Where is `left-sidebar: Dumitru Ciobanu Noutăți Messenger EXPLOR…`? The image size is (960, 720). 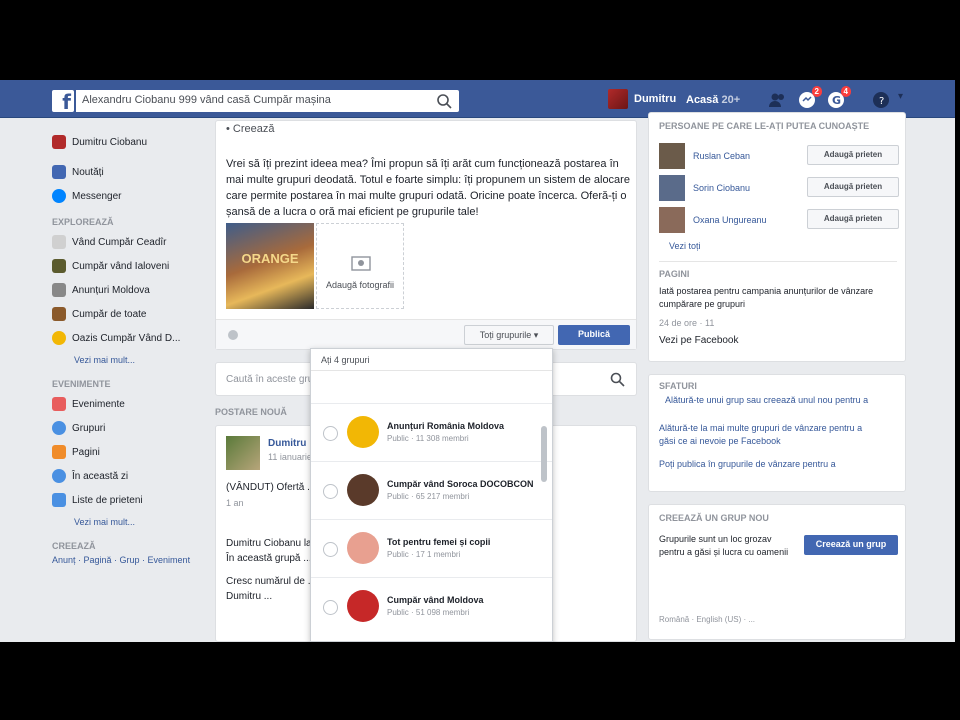 left-sidebar: Dumitru Ciobanu Noutăți Messenger EXPLOR… is located at coordinates (127, 348).